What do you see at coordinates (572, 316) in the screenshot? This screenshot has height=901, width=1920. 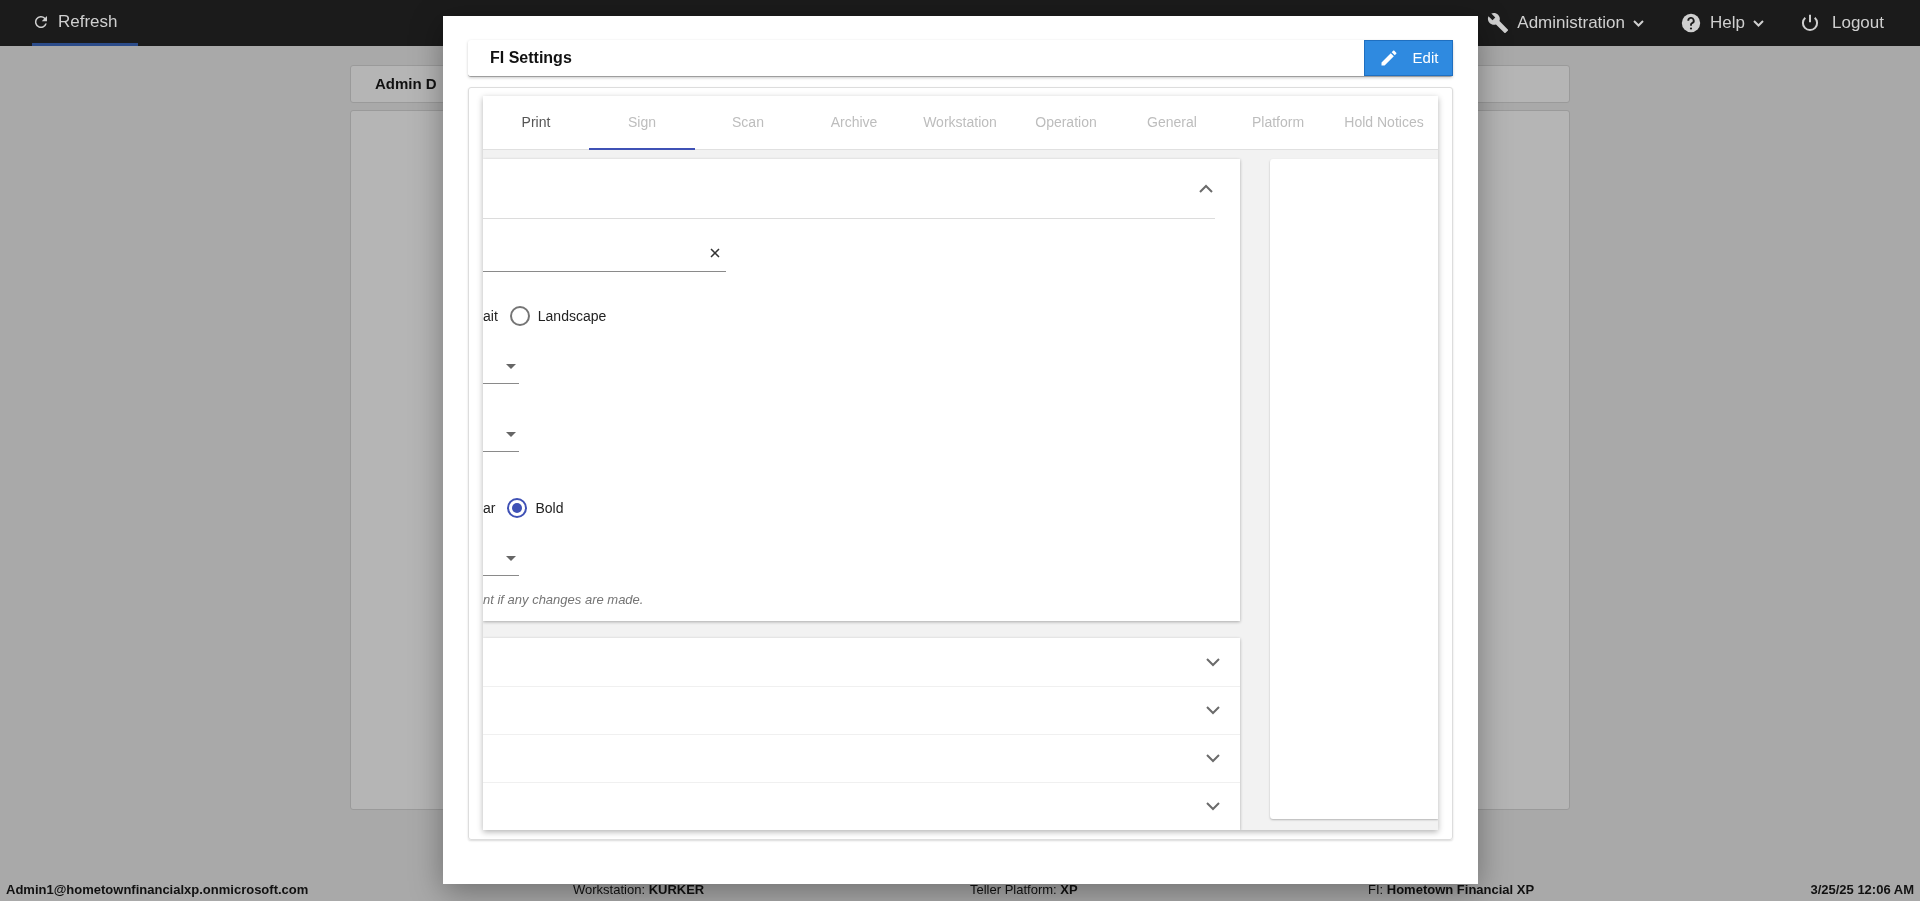 I see `radio-label: Landscape` at bounding box center [572, 316].